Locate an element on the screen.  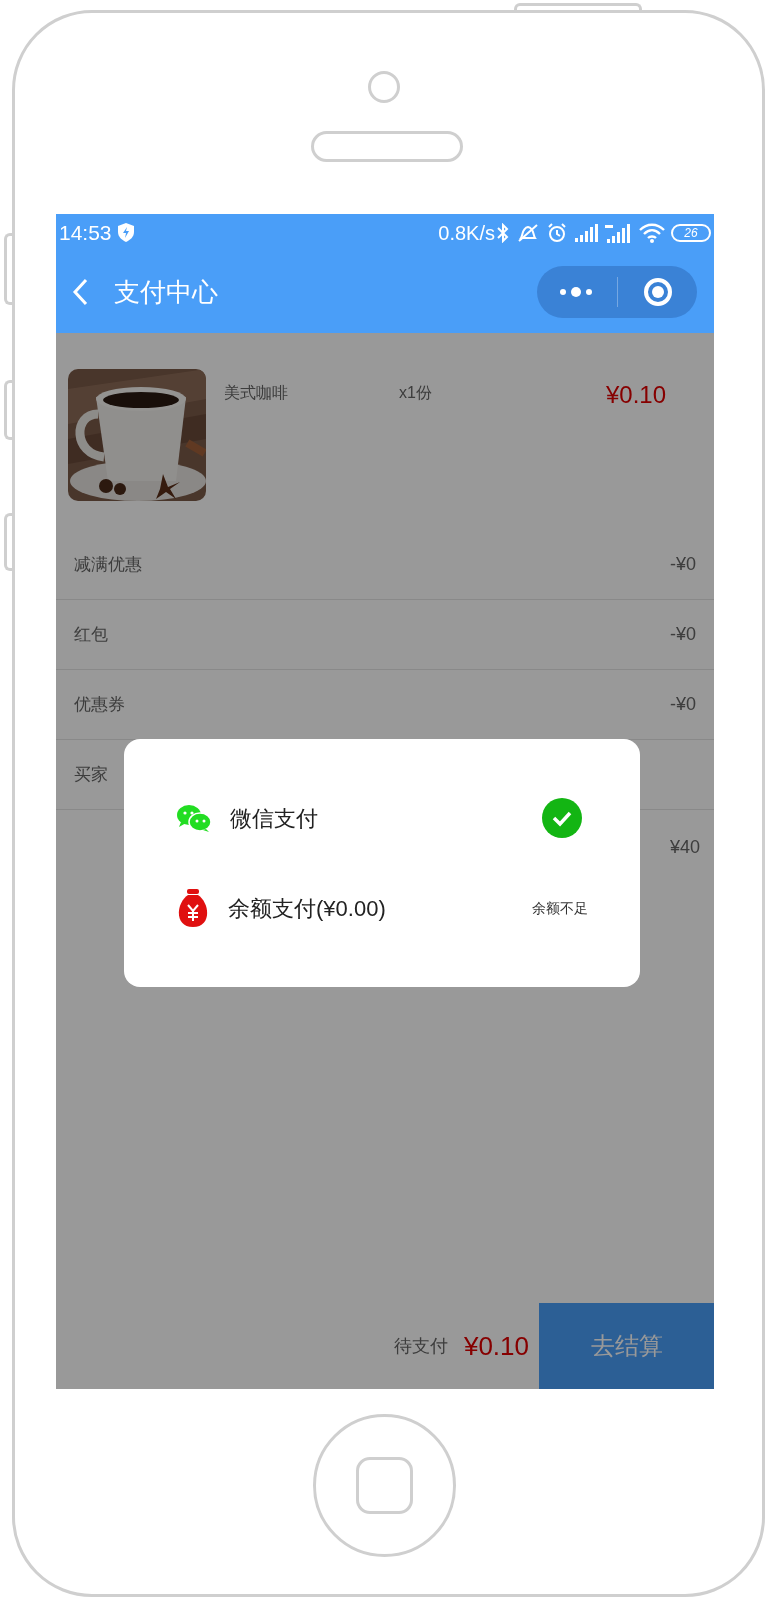
total-amount: ¥0.10 is located at coordinates (496, 1346).